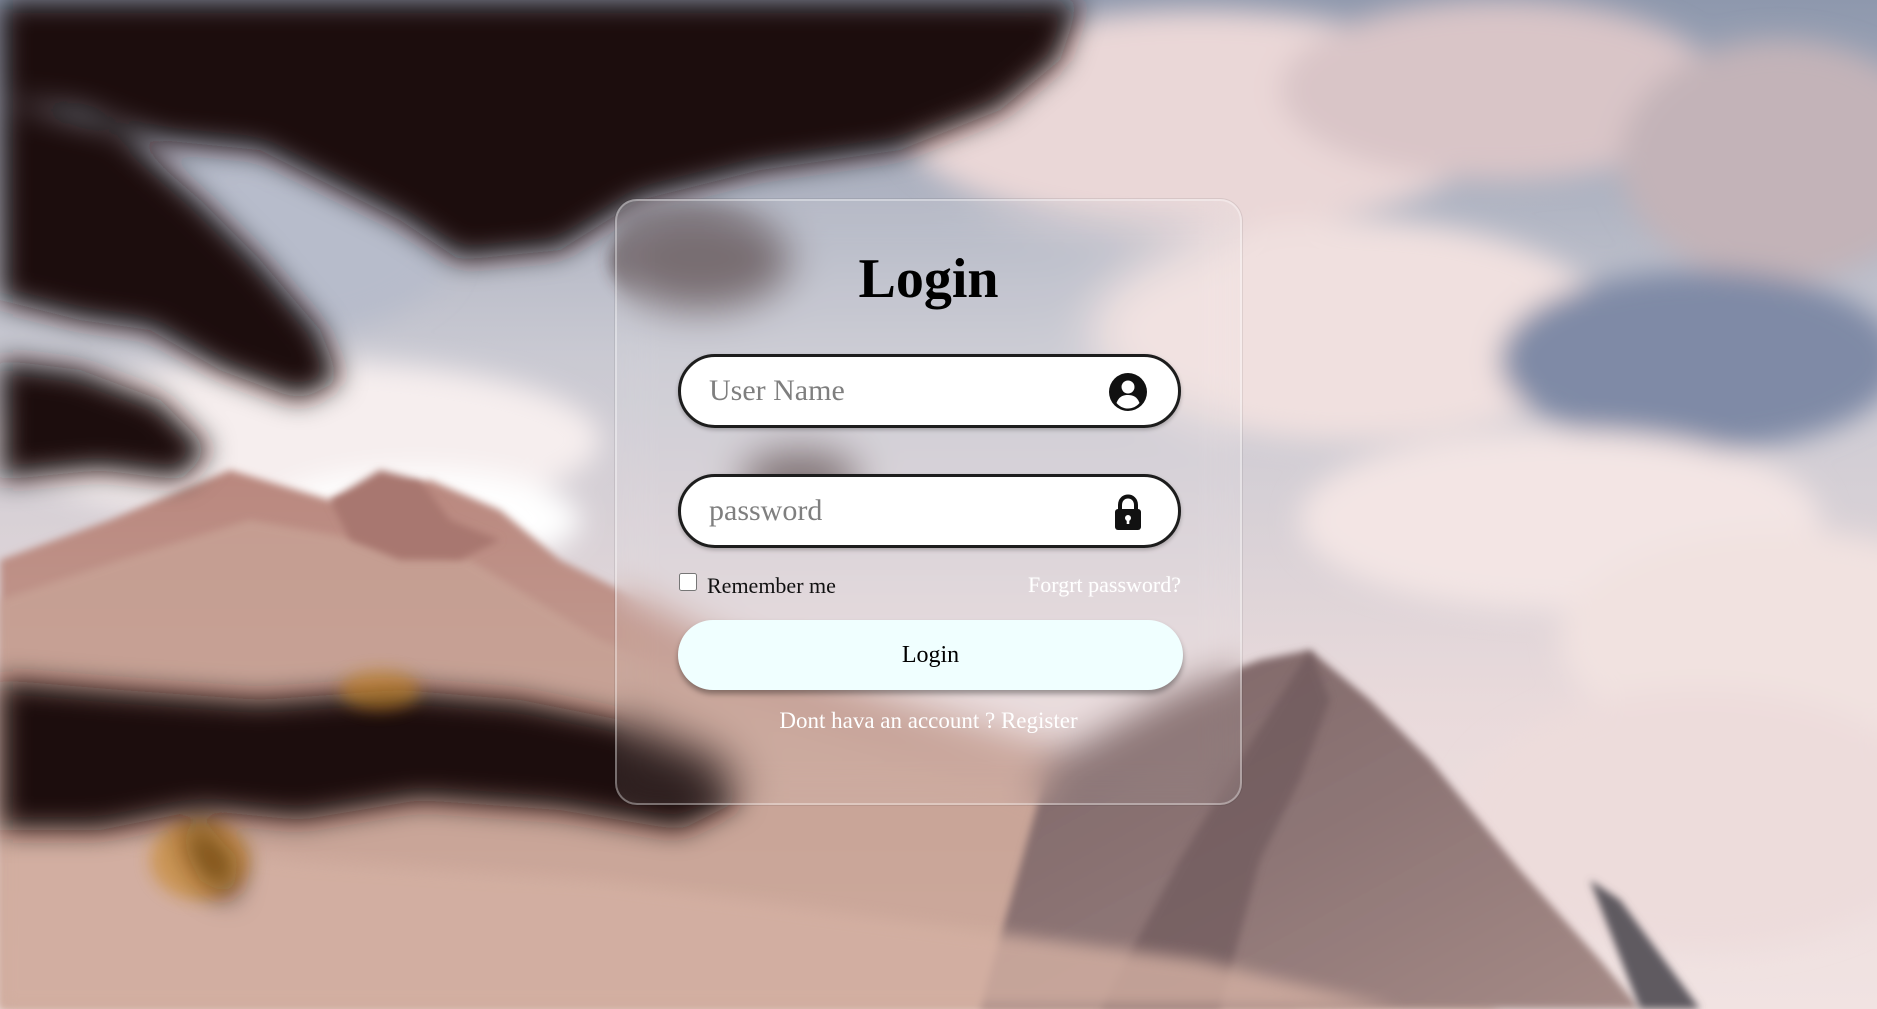  Describe the element at coordinates (1104, 585) in the screenshot. I see `forgot-password-link: Forgrt password?` at that location.